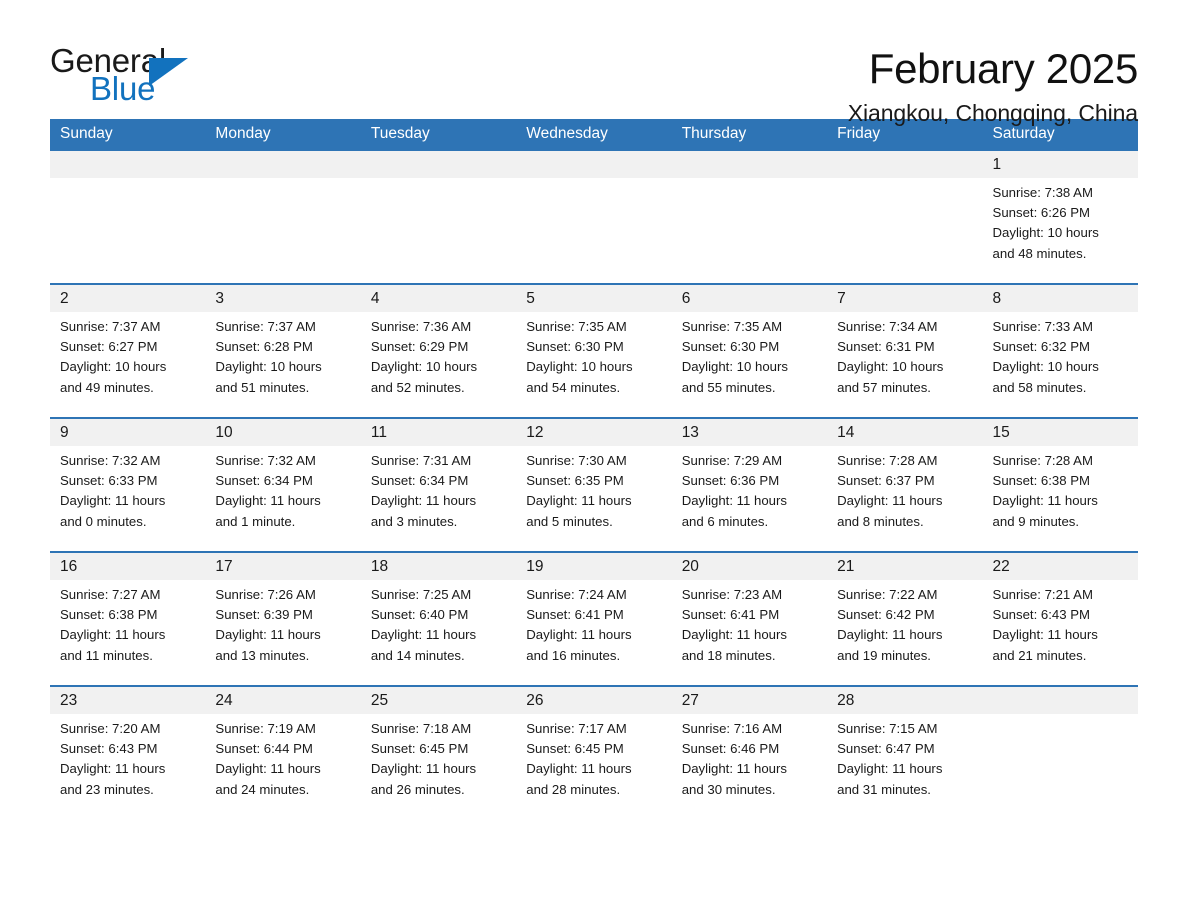  What do you see at coordinates (109, 481) in the screenshot?
I see `day-detail-line: Sunset: 6:33 PM` at bounding box center [109, 481].